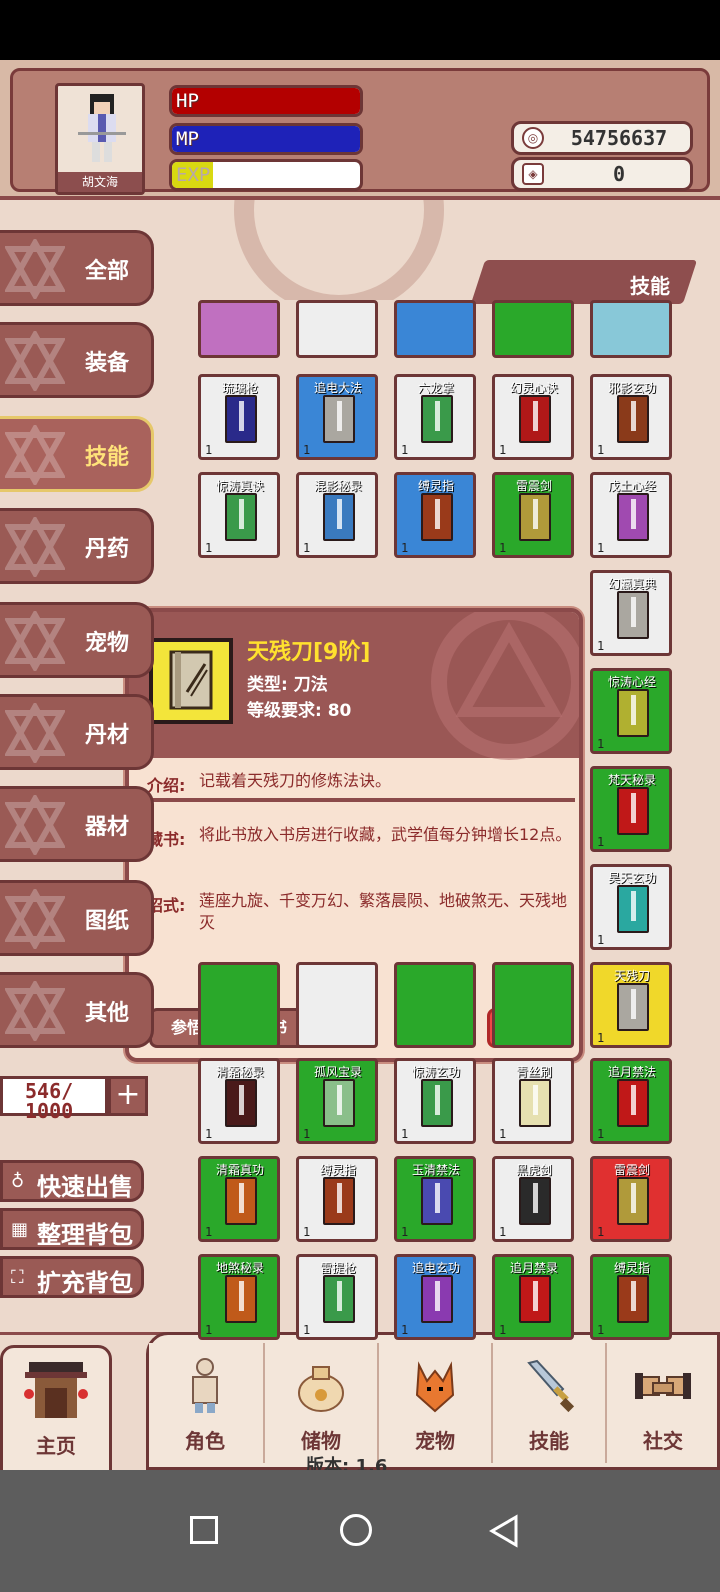 The width and height of the screenshot is (720, 1592). What do you see at coordinates (77, 640) in the screenshot?
I see `category-tab: 宠物` at bounding box center [77, 640].